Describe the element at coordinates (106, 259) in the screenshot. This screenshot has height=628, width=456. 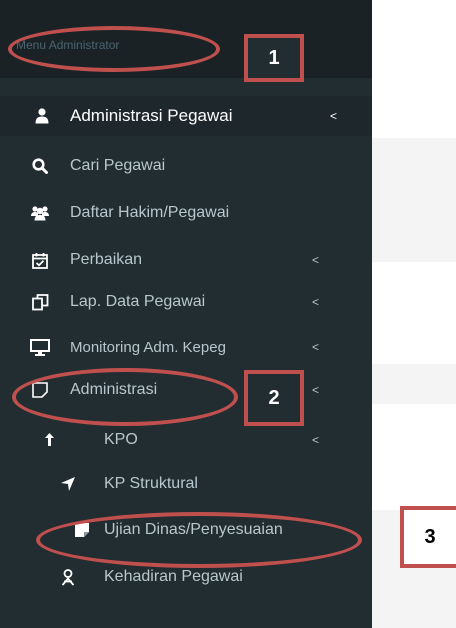
I see `menu-item-label: Perbaikan` at that location.